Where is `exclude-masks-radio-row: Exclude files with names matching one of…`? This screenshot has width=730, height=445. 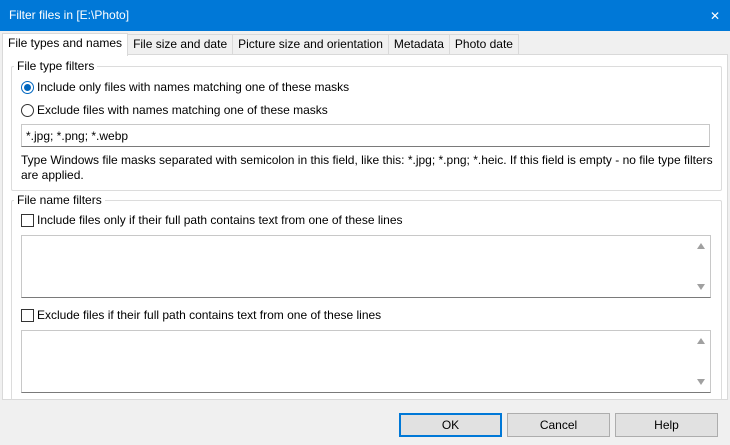
exclude-masks-radio-row: Exclude files with names matching one of… is located at coordinates (174, 110).